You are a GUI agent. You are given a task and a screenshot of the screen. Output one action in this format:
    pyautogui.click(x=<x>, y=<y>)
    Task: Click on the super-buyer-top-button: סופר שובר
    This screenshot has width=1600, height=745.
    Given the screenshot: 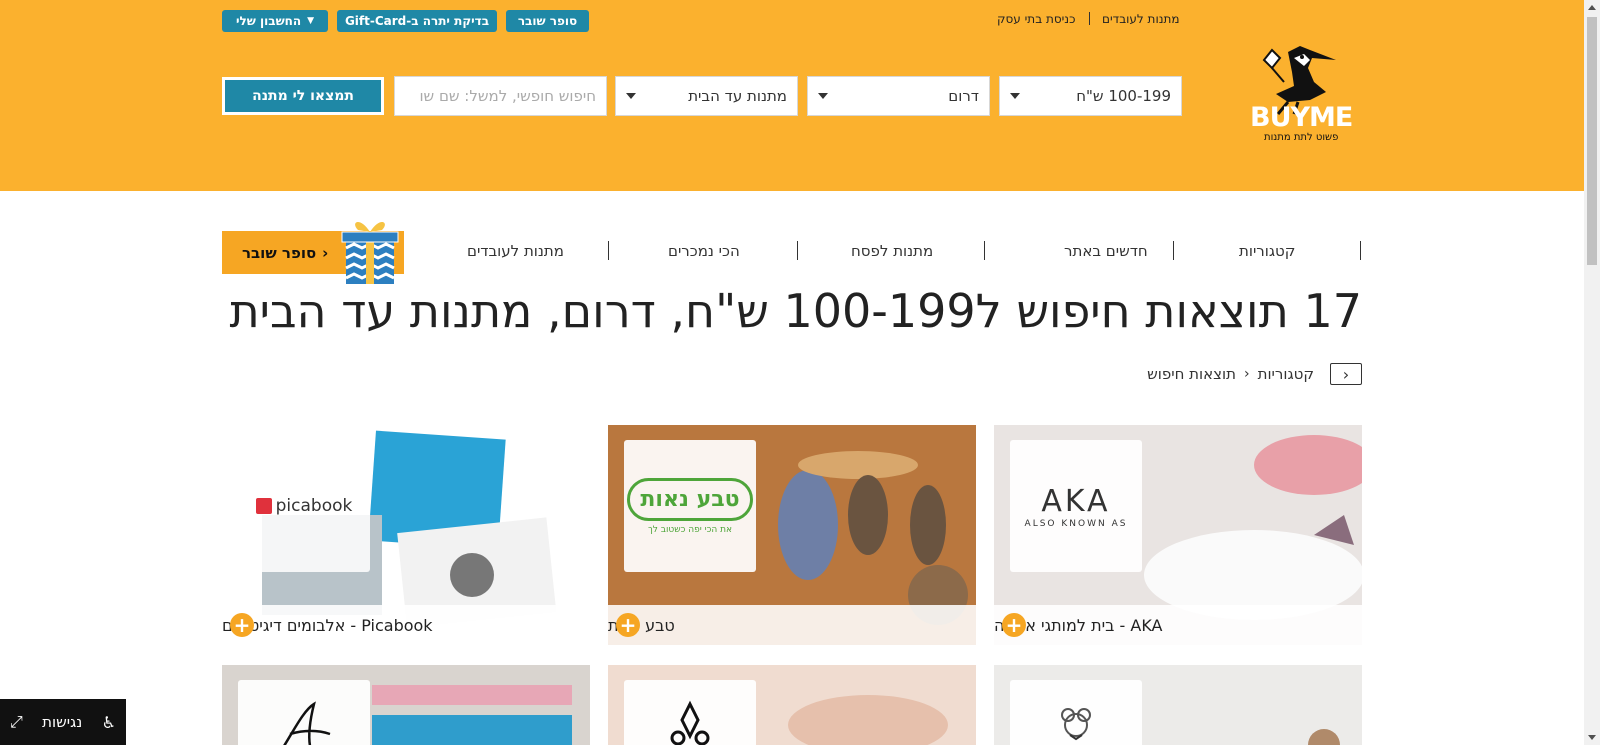 What is the action you would take?
    pyautogui.click(x=547, y=21)
    